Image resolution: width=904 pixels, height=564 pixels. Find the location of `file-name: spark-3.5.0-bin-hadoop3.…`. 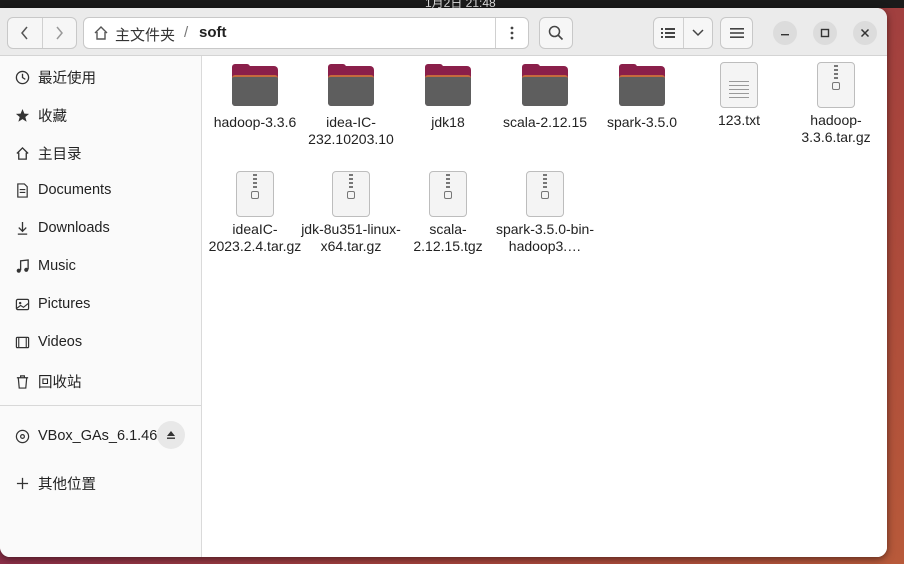

file-name: spark-3.5.0-bin-hadoop3.… is located at coordinates (545, 237).